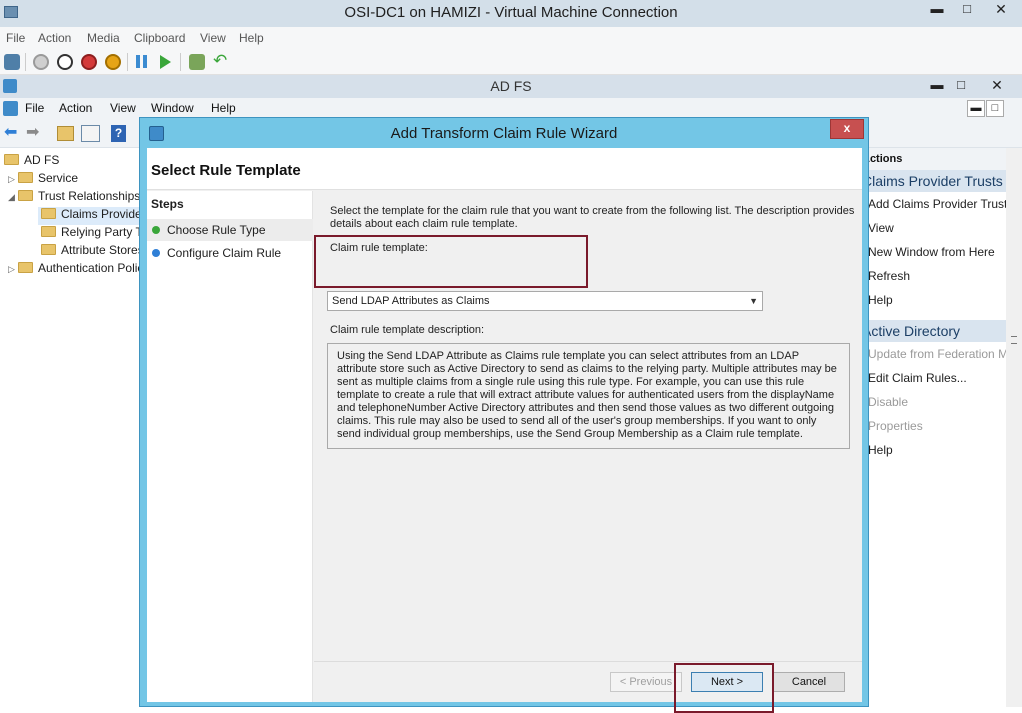  What do you see at coordinates (113, 62) in the screenshot?
I see `save-state-icon` at bounding box center [113, 62].